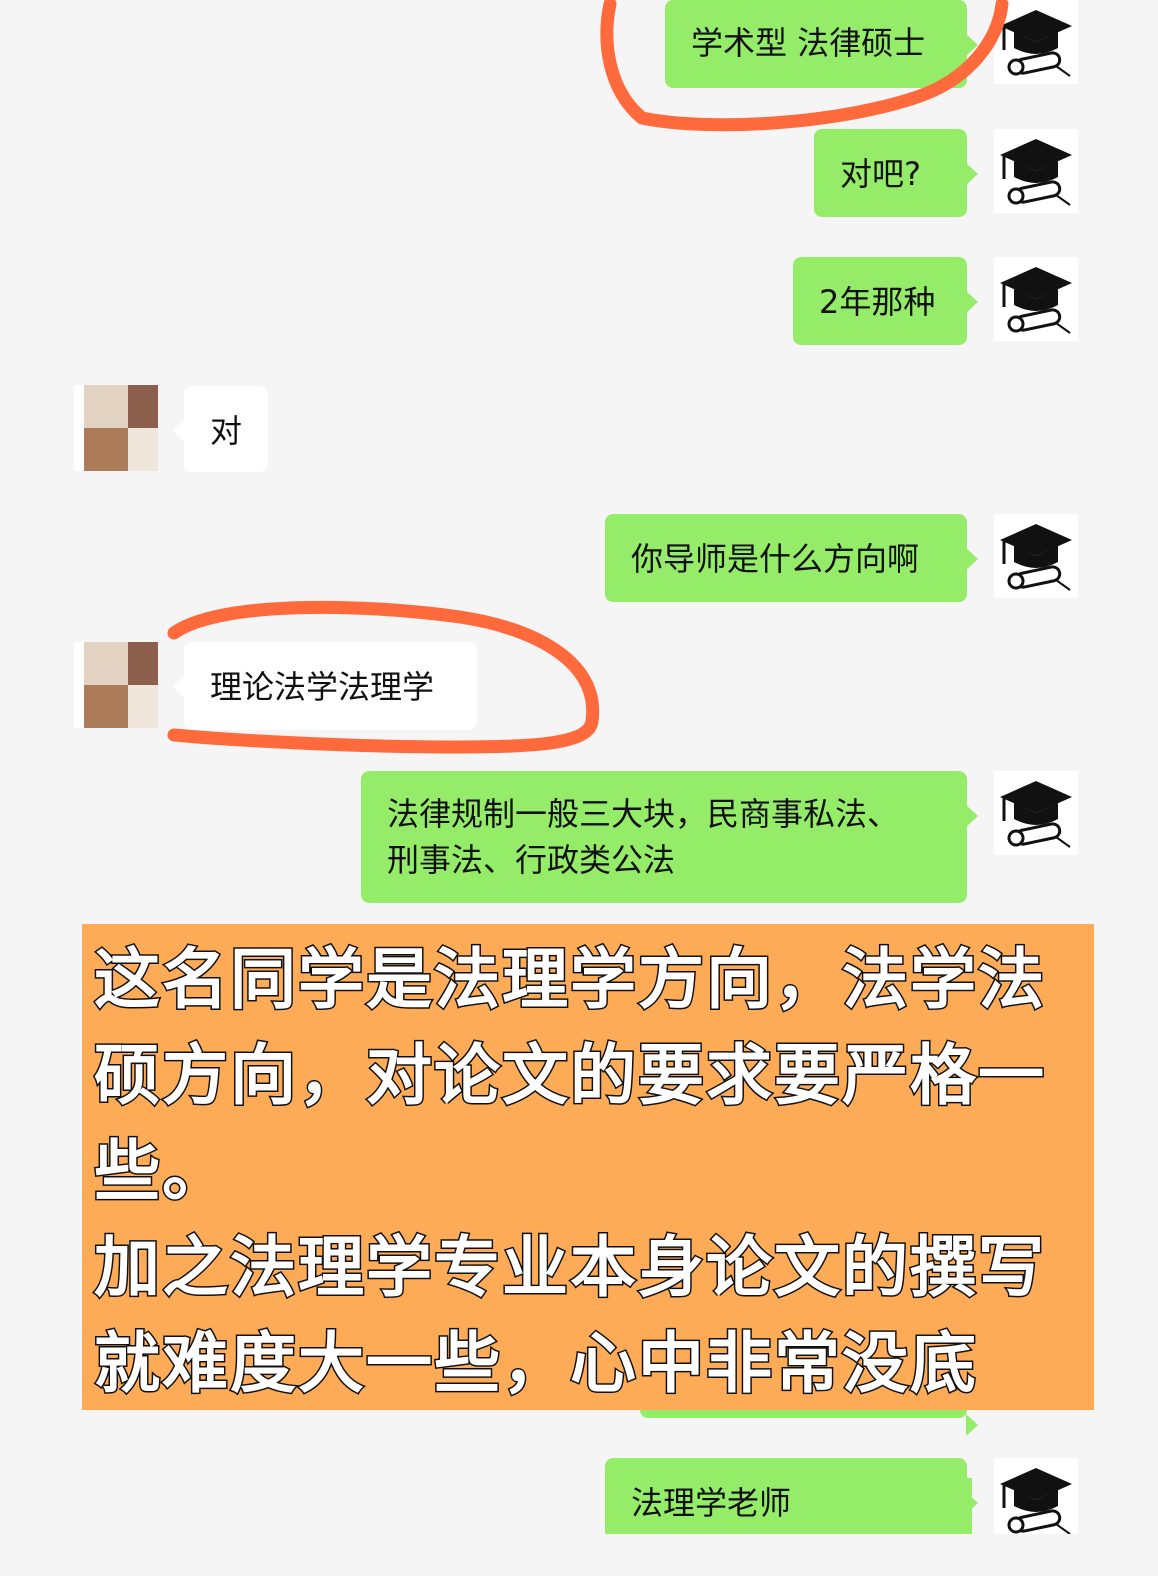  I want to click on caption-line: 就难度大一些，心中非常没底, so click(535, 1364).